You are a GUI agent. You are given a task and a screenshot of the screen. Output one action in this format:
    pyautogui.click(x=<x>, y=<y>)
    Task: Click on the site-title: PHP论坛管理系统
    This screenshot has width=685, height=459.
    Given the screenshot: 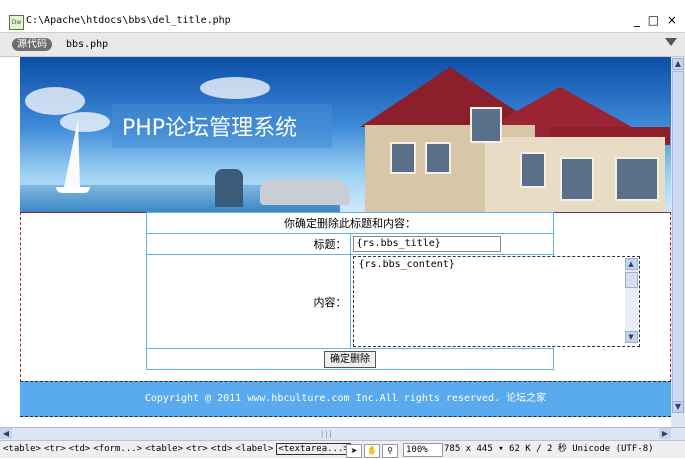 What is the action you would take?
    pyautogui.click(x=210, y=128)
    